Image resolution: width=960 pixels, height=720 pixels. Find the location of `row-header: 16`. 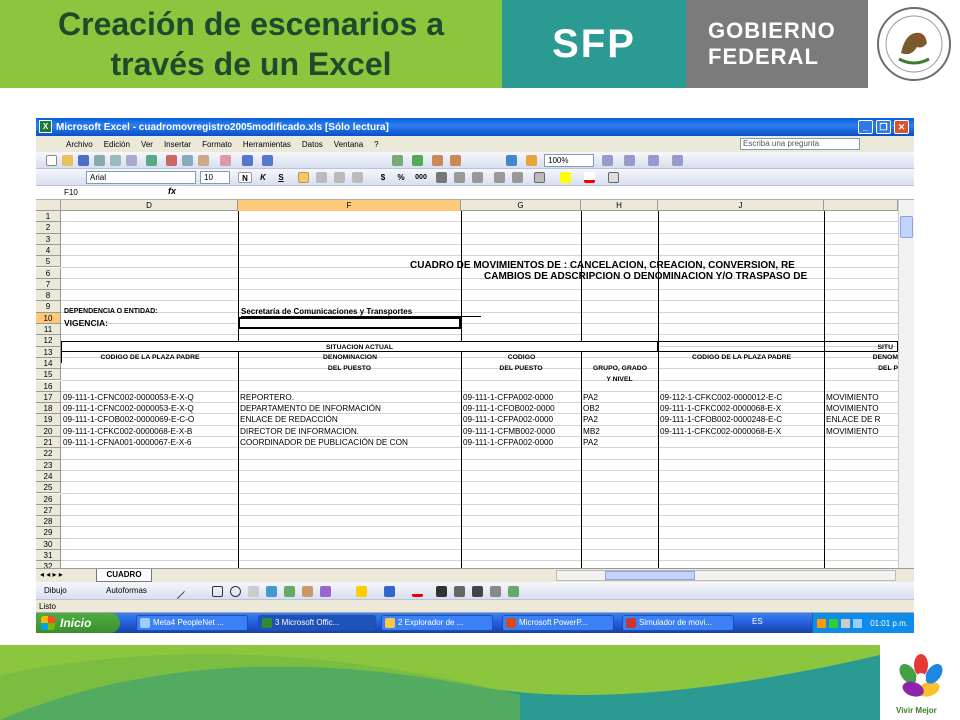

row-header: 16 is located at coordinates (48, 386).